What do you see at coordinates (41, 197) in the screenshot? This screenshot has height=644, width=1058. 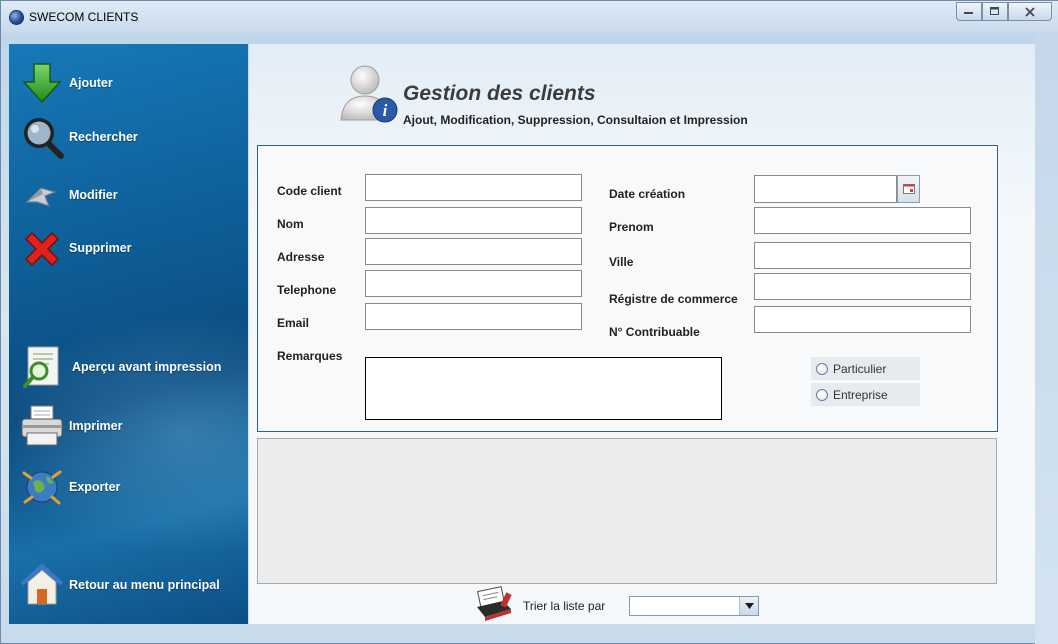 I see `edit-icon` at bounding box center [41, 197].